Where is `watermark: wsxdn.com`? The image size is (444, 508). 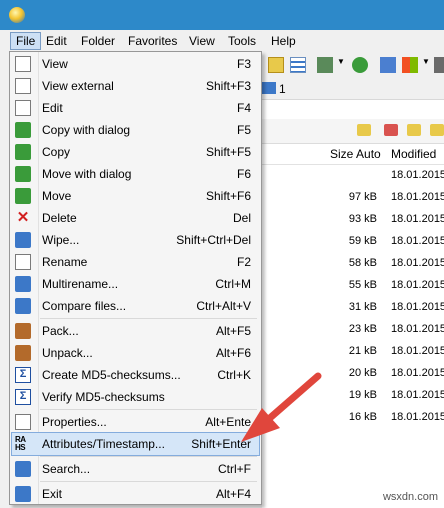 watermark: wsxdn.com is located at coordinates (410, 497).